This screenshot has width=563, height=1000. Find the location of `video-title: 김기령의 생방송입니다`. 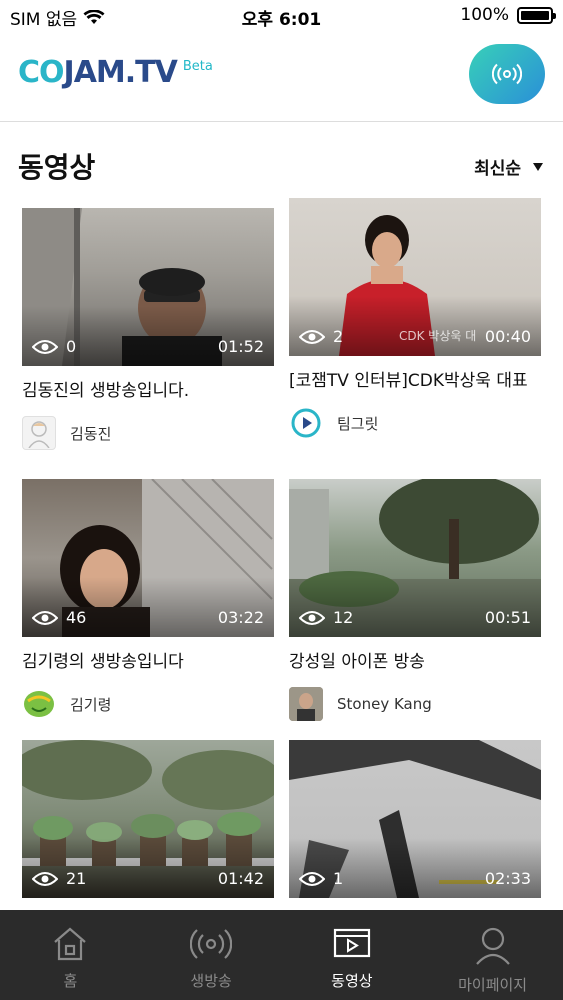

video-title: 김기령의 생방송입니다 is located at coordinates (148, 662).